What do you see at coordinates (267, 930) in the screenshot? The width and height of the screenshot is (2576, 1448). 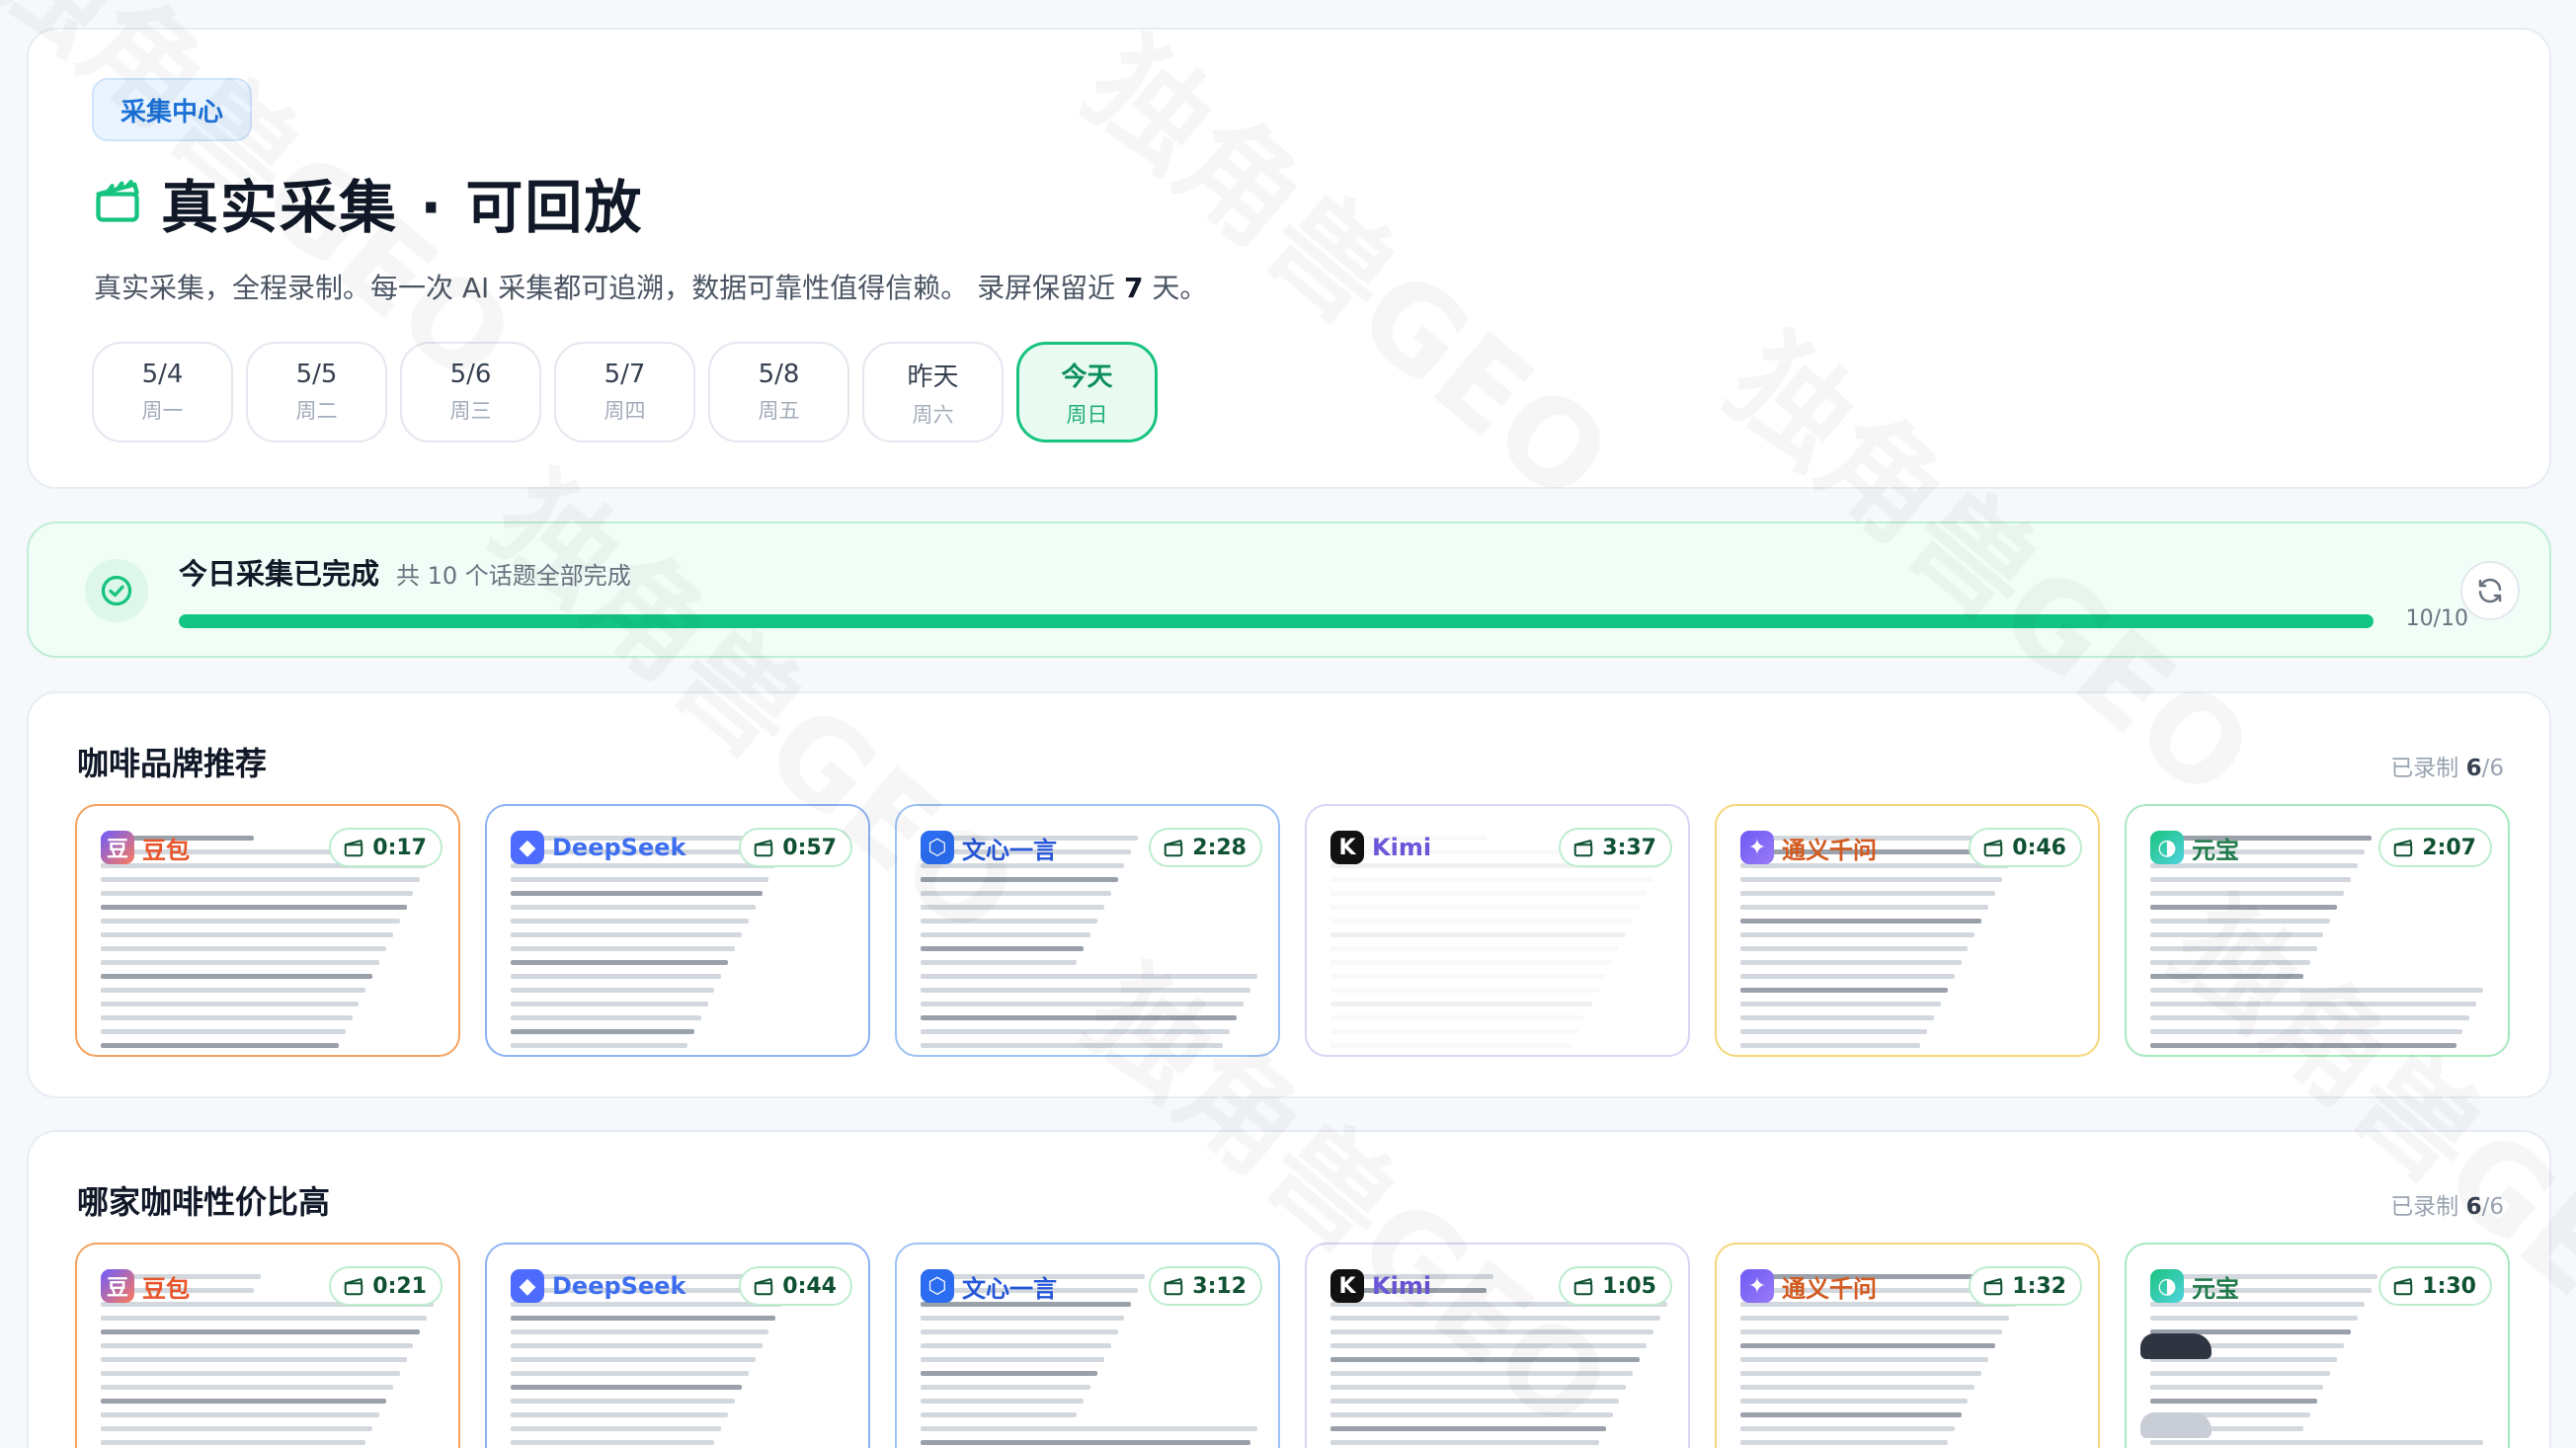 I see `recording-thumbnail-doubao: 豆 豆包 0:17` at bounding box center [267, 930].